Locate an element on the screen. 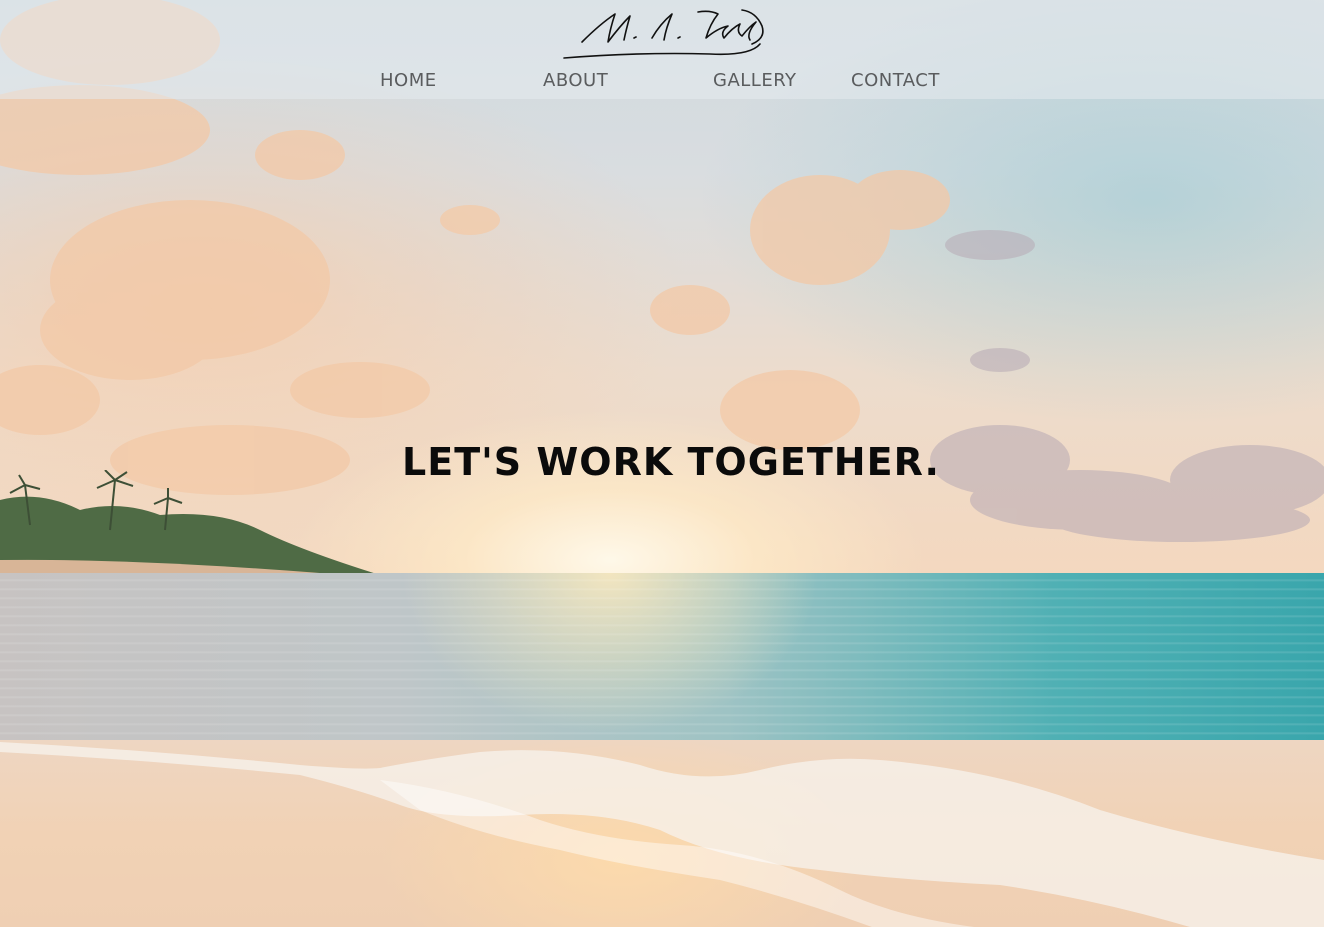 This screenshot has height=927, width=1324. nav-home-link: HOME is located at coordinates (408, 80).